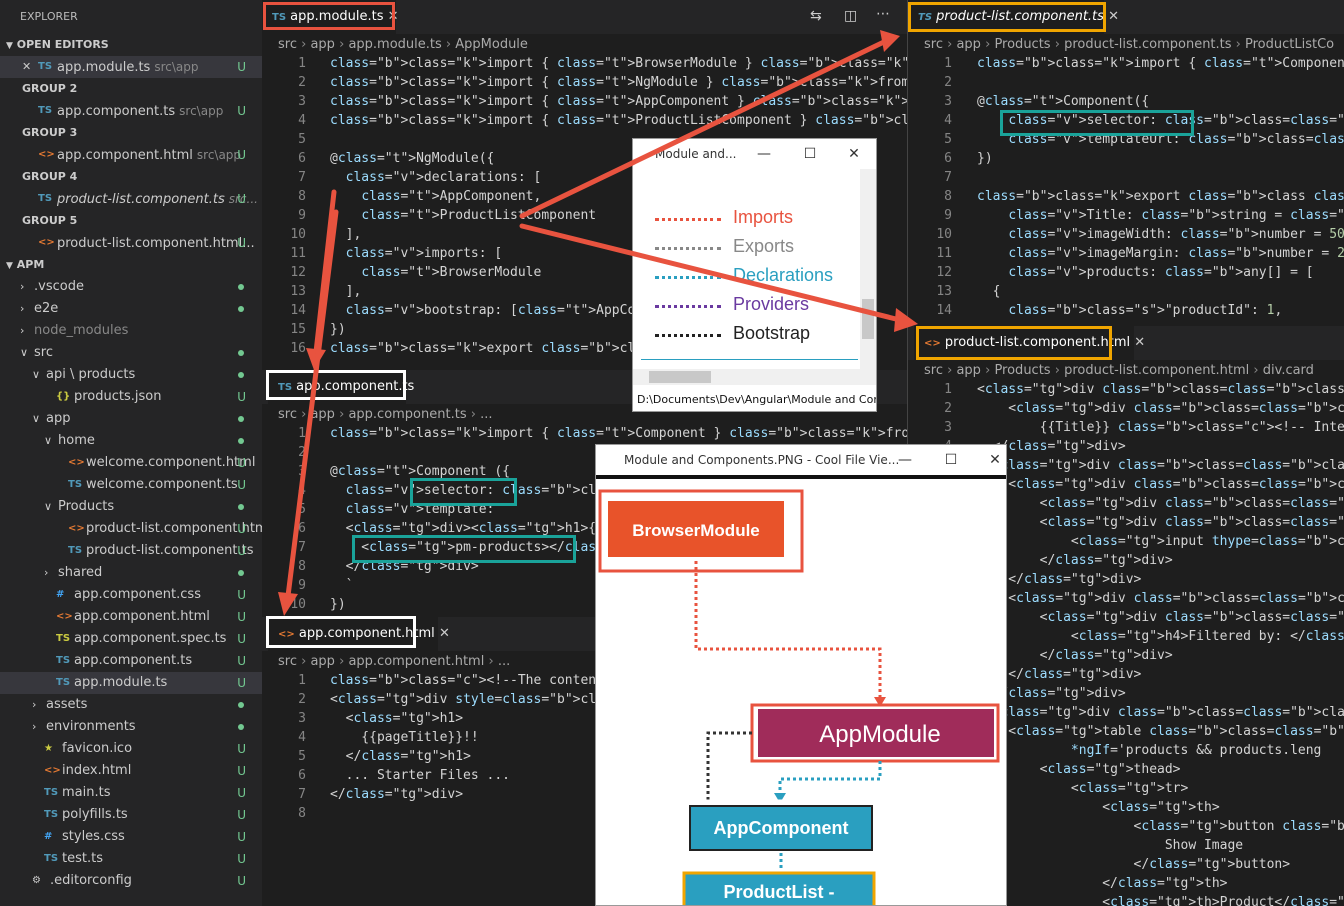 The height and width of the screenshot is (906, 1344). Describe the element at coordinates (1110, 845) in the screenshot. I see `code-line: Show Image` at that location.